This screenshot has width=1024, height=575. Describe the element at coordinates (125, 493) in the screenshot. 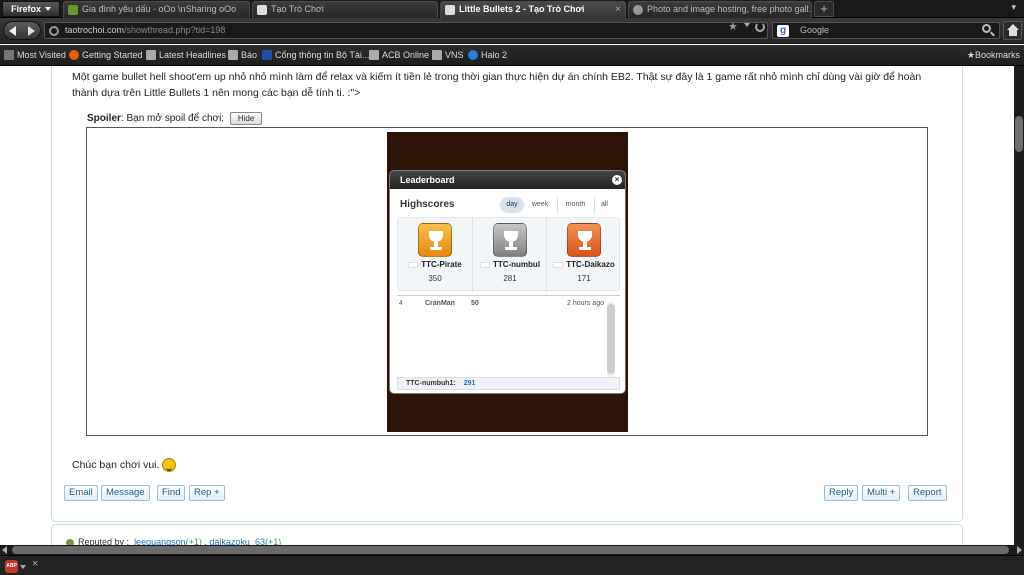

I see `message-button: Message` at that location.